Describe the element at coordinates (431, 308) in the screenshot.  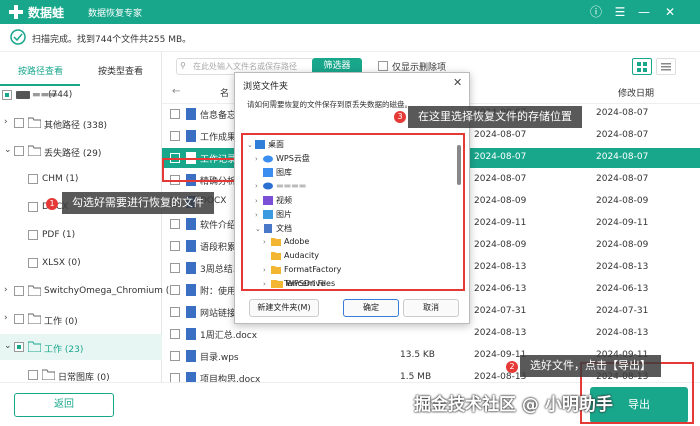
I see `dialog-cancel-button: 取消` at that location.